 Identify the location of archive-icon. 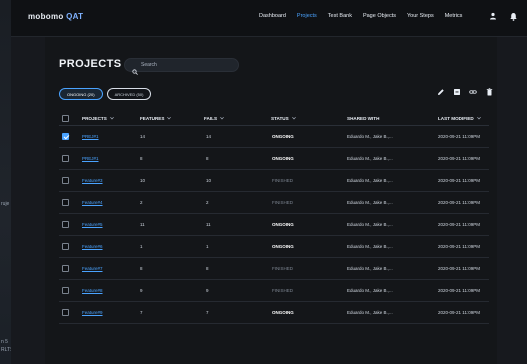
(457, 92).